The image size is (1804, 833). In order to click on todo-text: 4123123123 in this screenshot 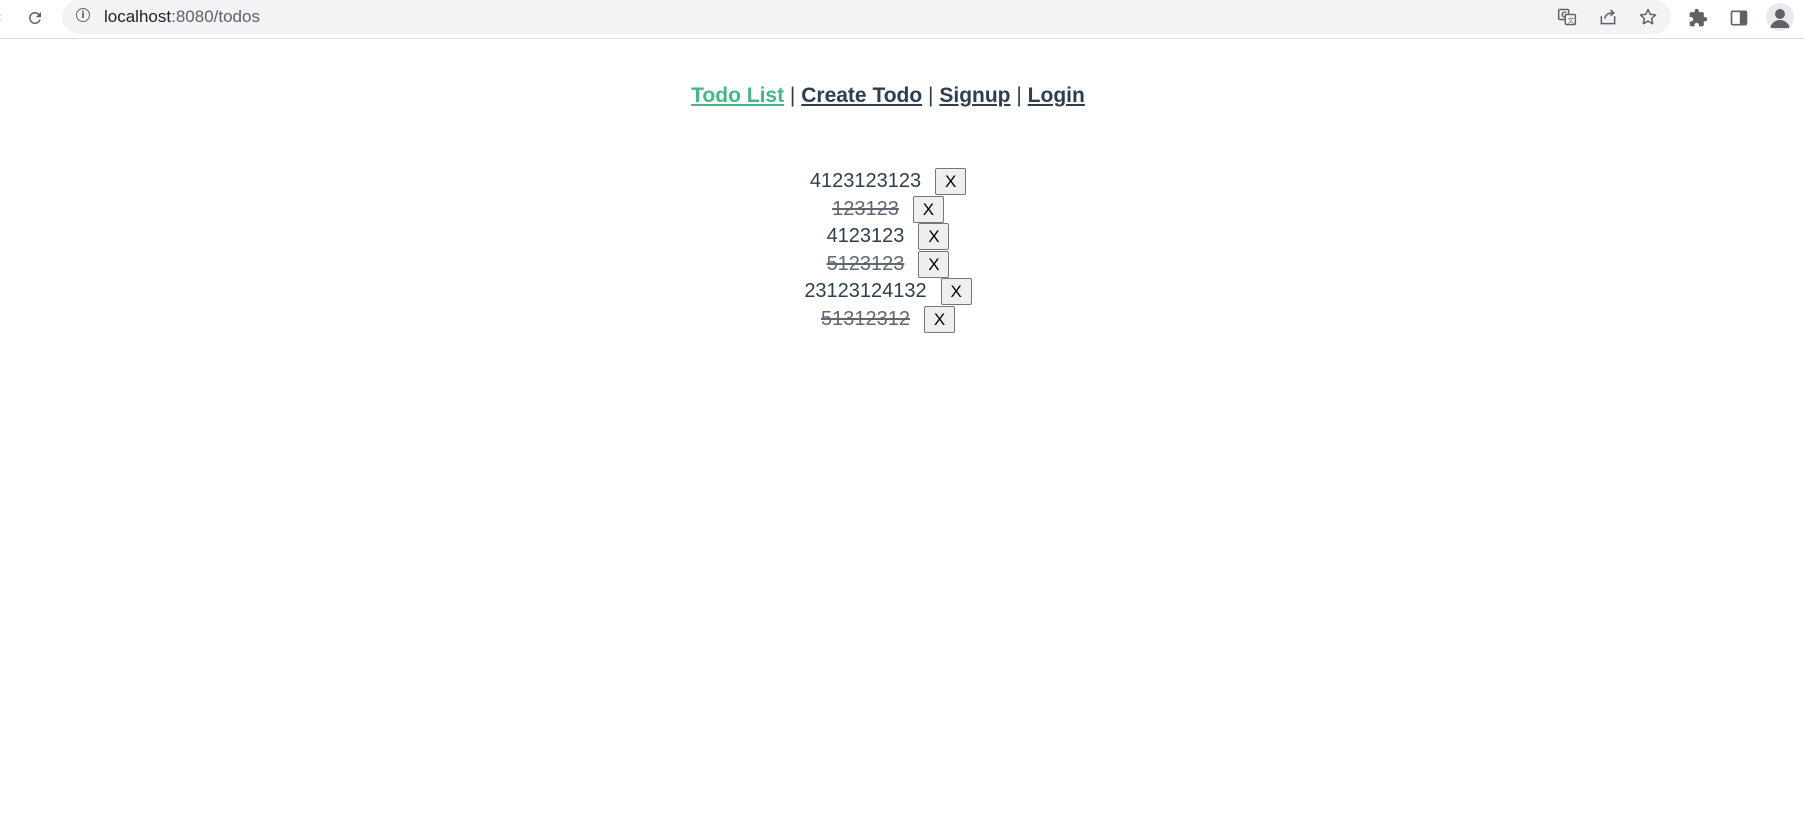, I will do `click(865, 181)`.